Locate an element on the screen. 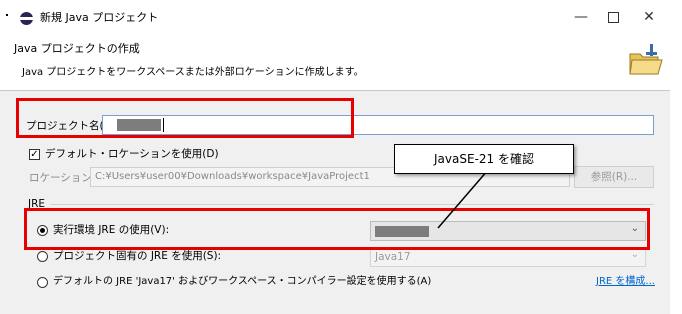 The height and width of the screenshot is (314, 682). callout-pointer is located at coordinates (463, 199).